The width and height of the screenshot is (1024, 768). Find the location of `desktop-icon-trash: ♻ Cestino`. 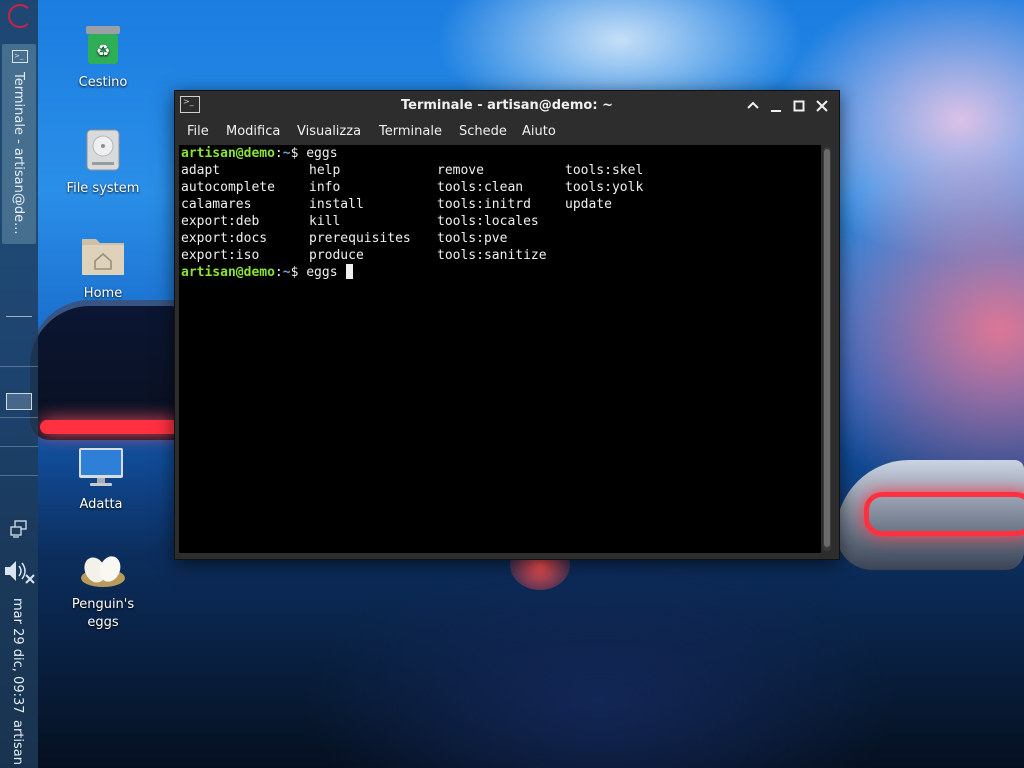

desktop-icon-trash: ♻ Cestino is located at coordinates (103, 58).